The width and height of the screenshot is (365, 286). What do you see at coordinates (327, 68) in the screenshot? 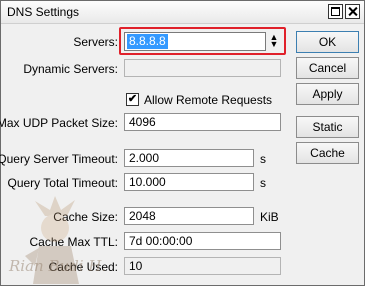
I see `cancel-button: Cancel` at bounding box center [327, 68].